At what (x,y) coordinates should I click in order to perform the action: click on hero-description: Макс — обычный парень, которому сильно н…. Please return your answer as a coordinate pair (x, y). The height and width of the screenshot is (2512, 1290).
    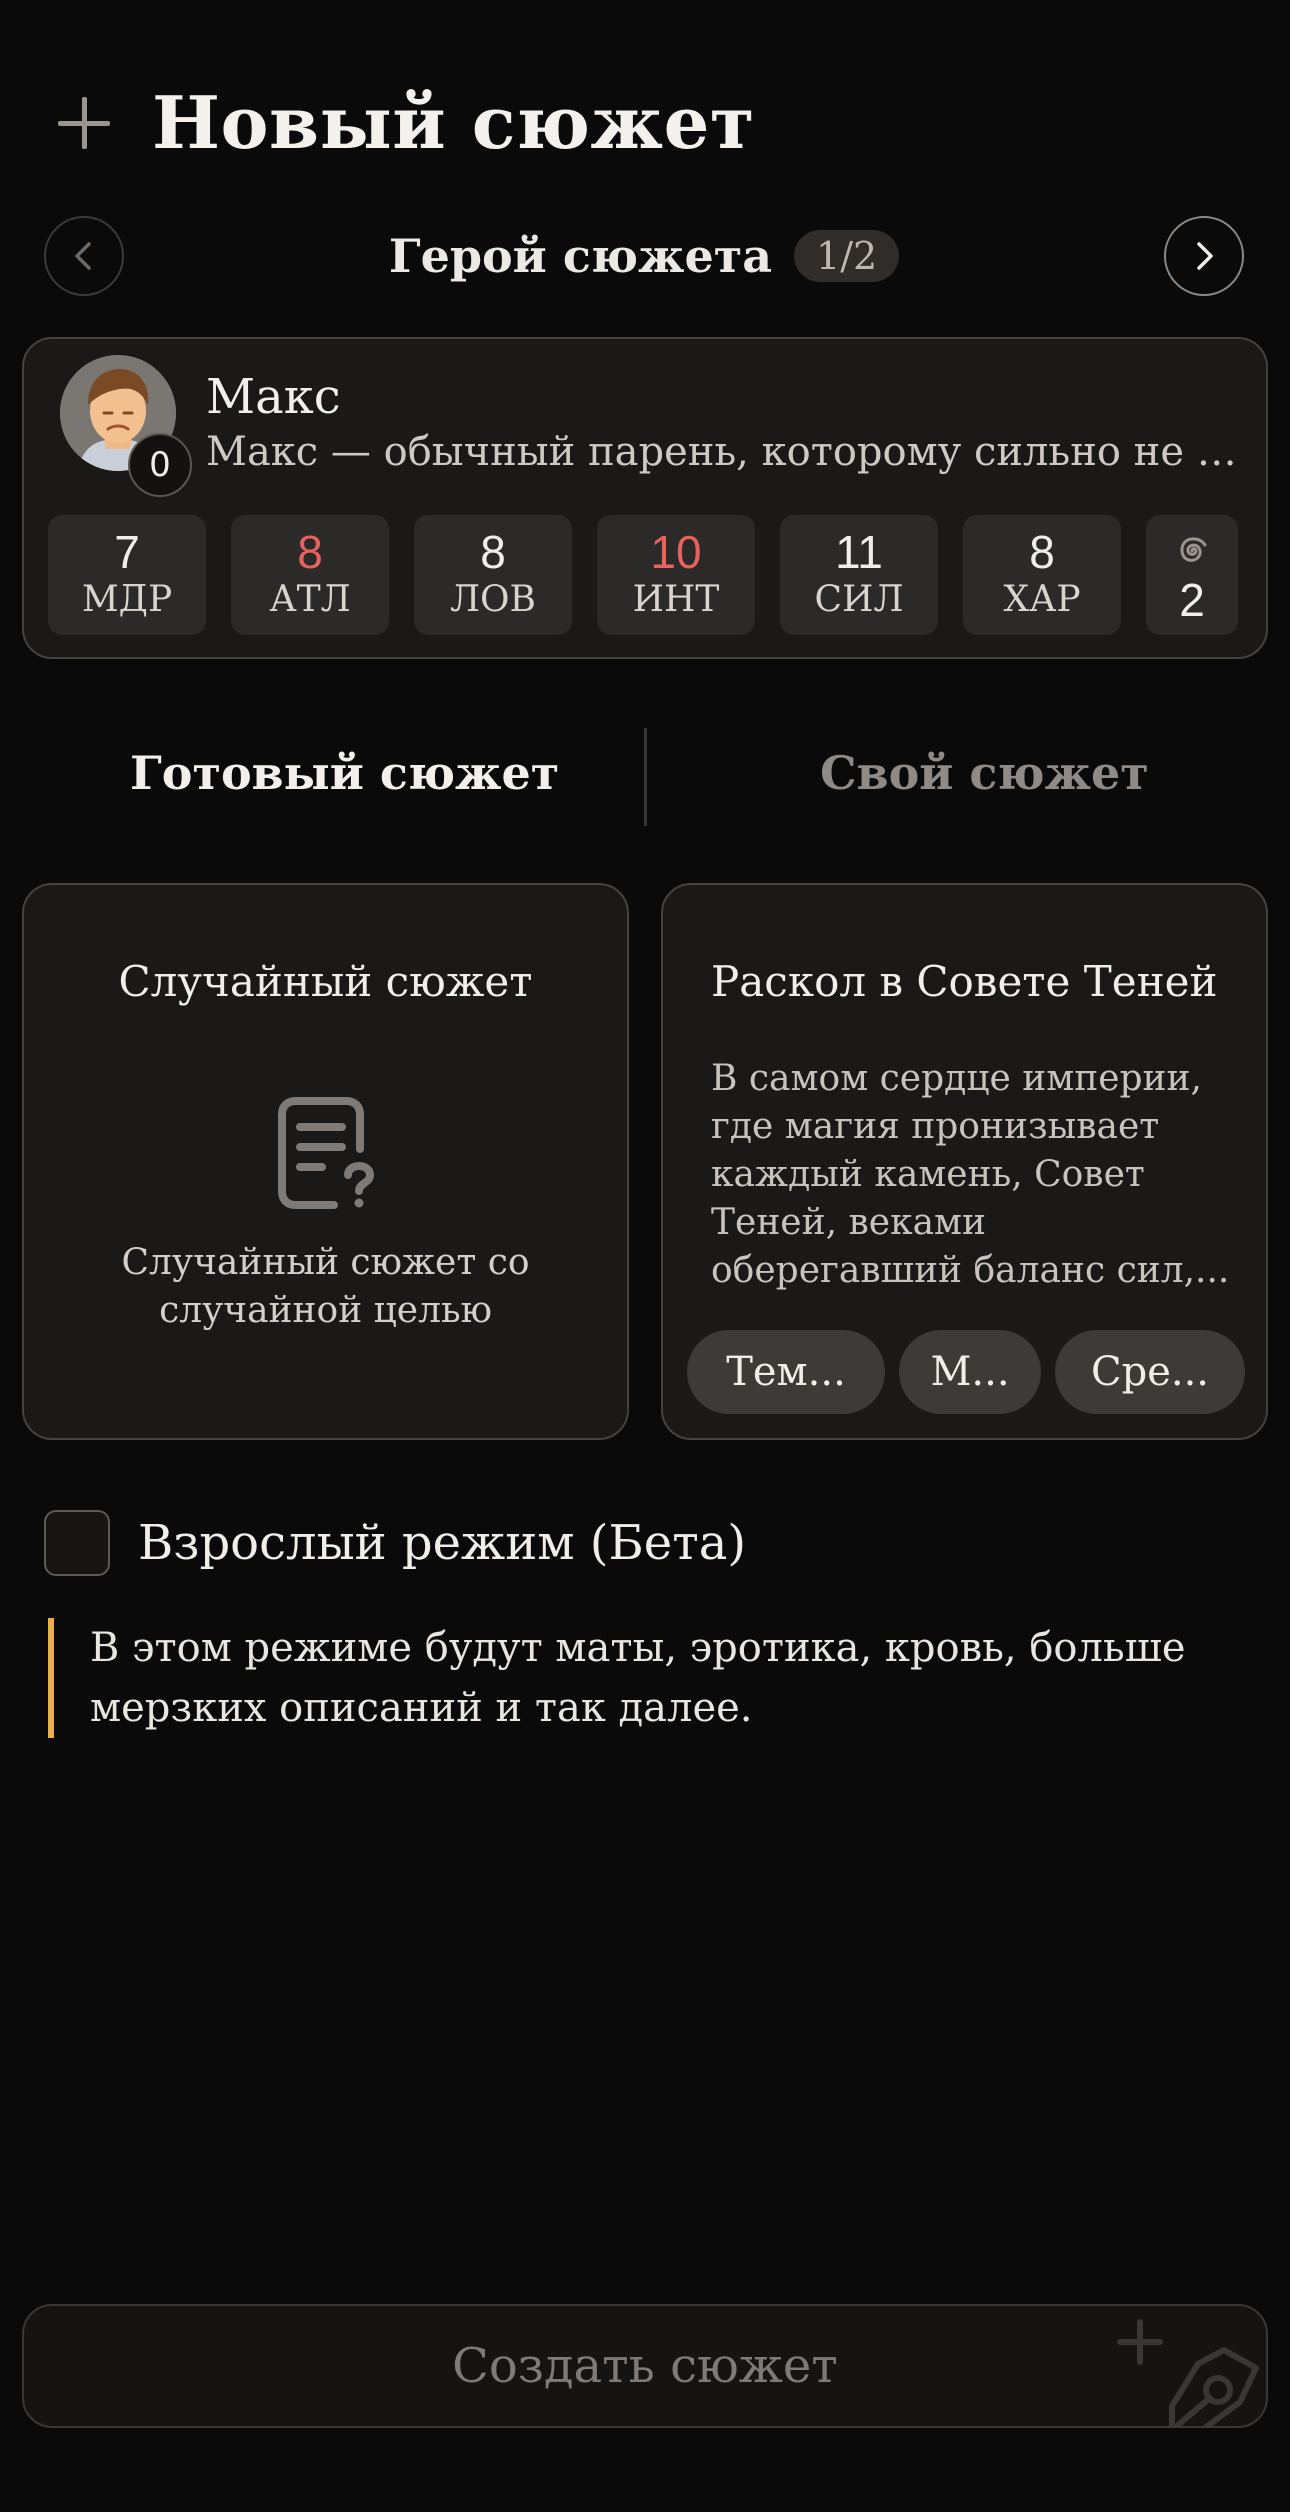
    Looking at the image, I should click on (726, 452).